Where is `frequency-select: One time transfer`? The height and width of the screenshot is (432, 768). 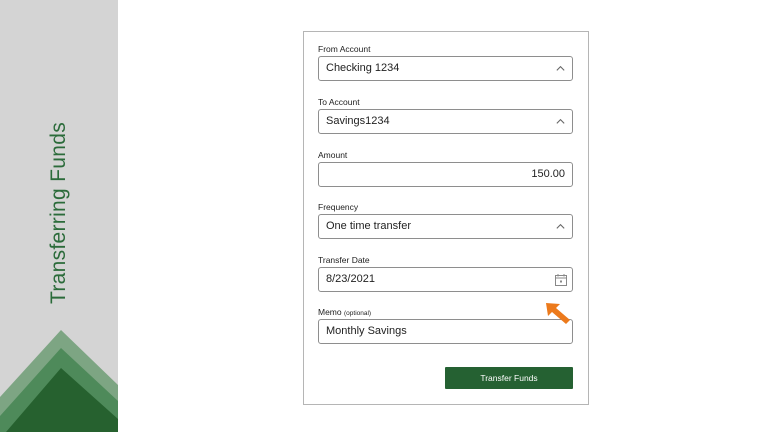
frequency-select: One time transfer is located at coordinates (445, 226).